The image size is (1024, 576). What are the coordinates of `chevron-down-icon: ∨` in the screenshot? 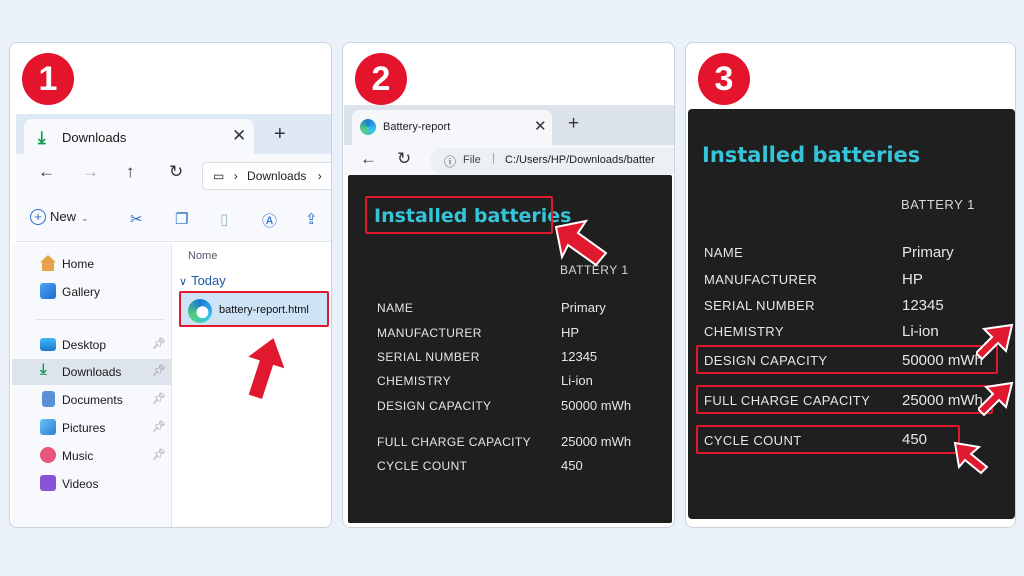 It's located at (183, 282).